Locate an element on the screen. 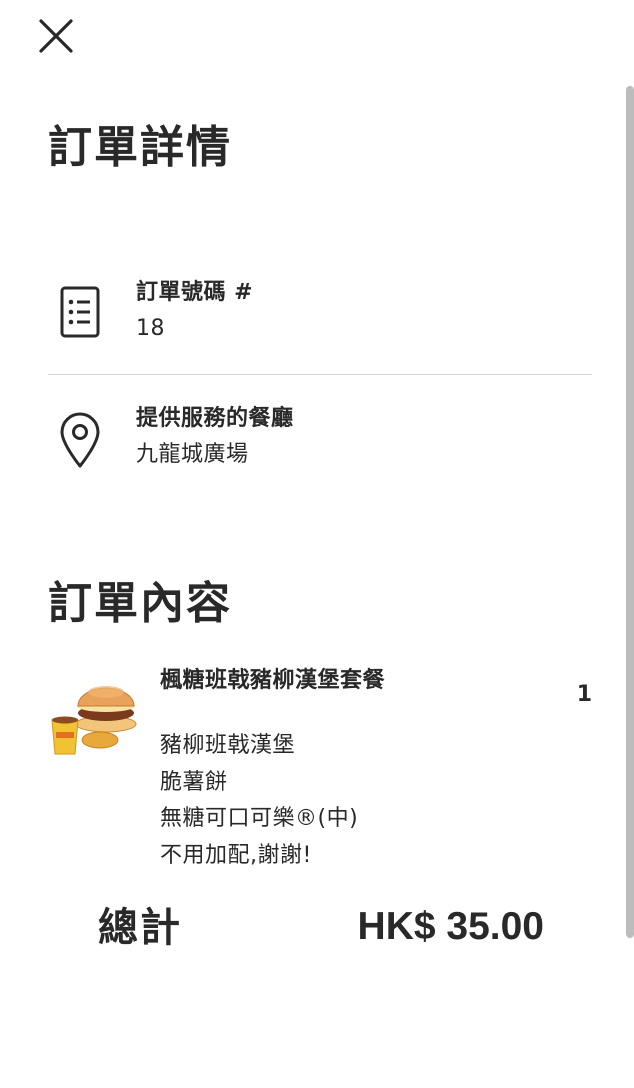 This screenshot has width=634, height=1088. meal-image is located at coordinates (94, 720).